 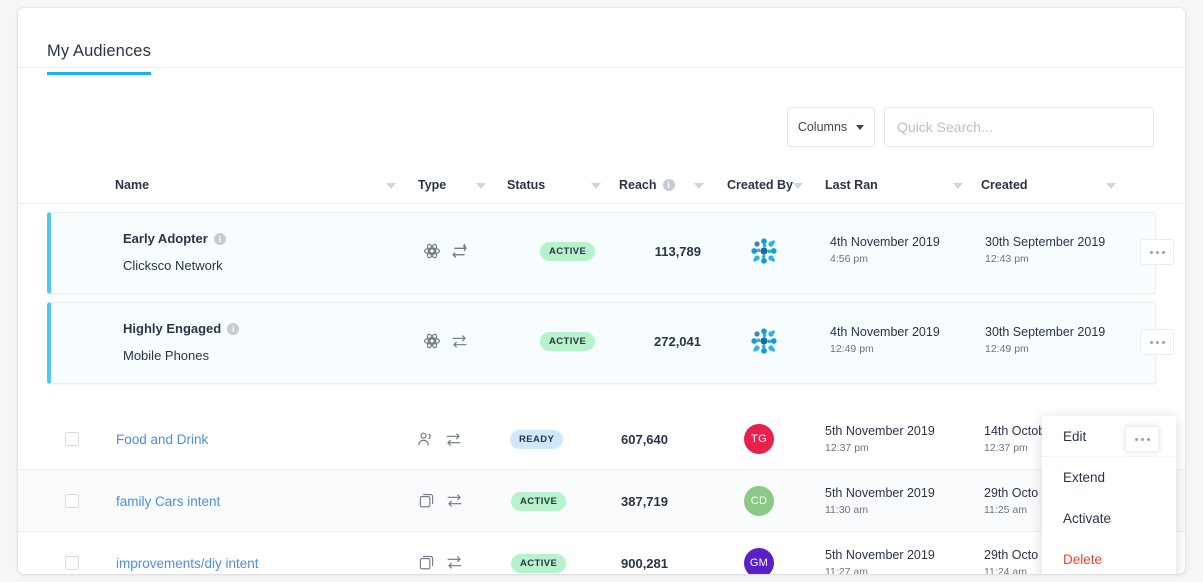 What do you see at coordinates (759, 501) in the screenshot?
I see `avatar-initials: CD` at bounding box center [759, 501].